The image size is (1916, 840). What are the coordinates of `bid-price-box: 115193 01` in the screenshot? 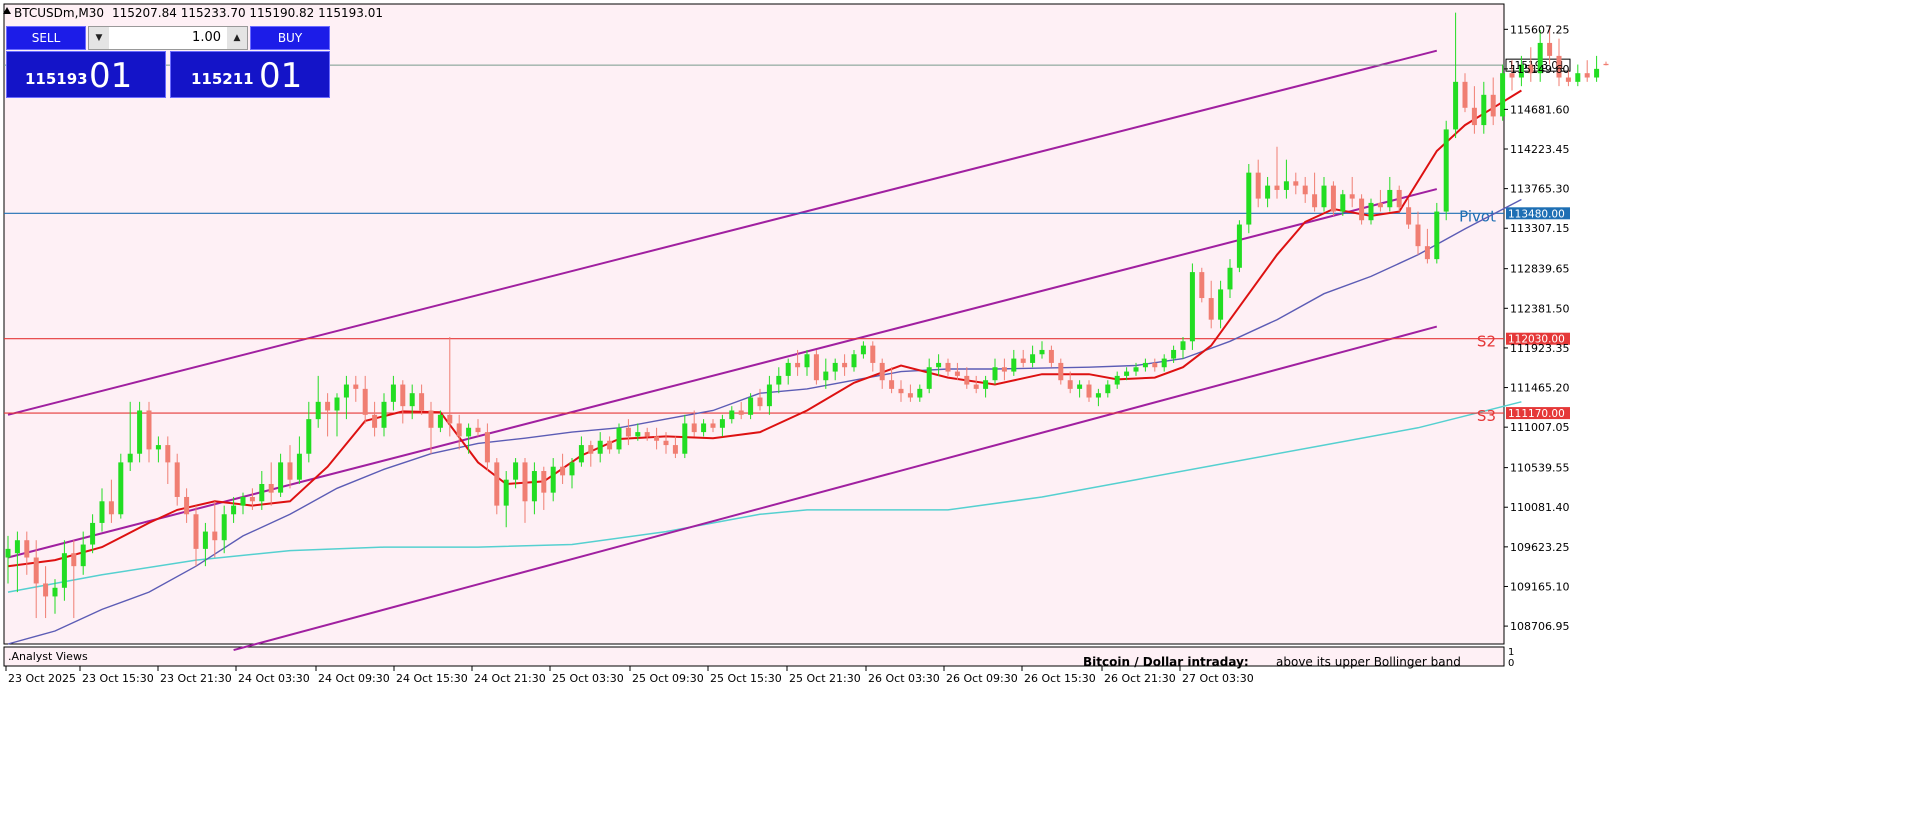 It's located at (86, 74).